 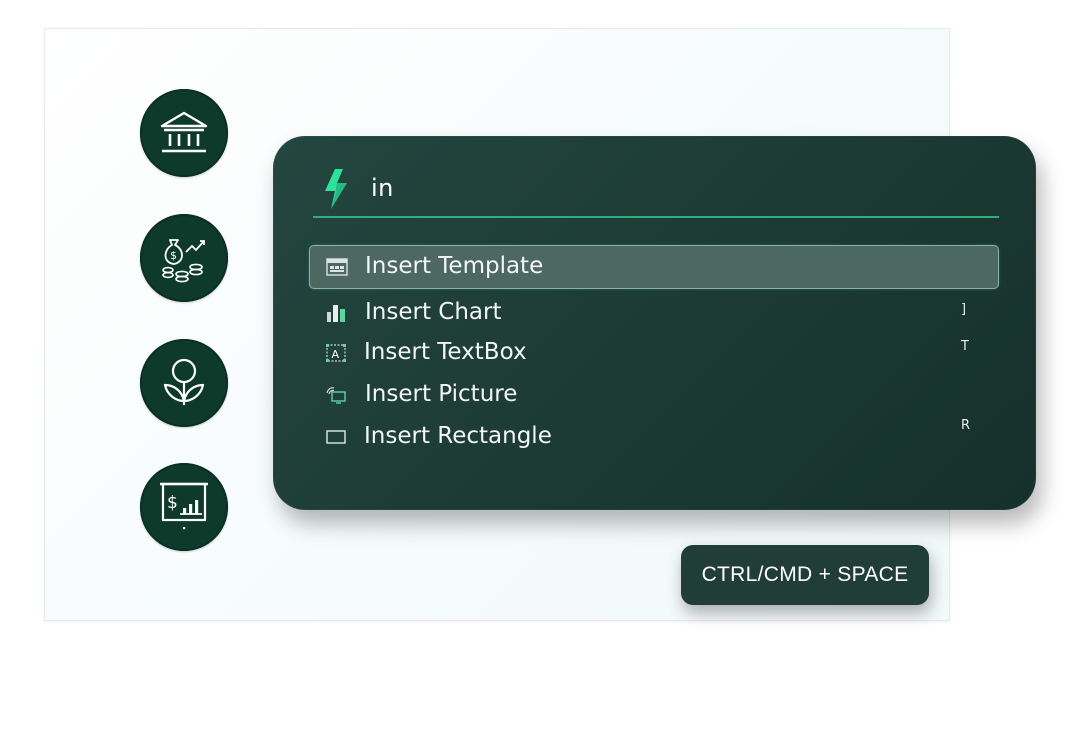 I want to click on command-item-insert-rectangle: Insert Rectangle, so click(x=654, y=437).